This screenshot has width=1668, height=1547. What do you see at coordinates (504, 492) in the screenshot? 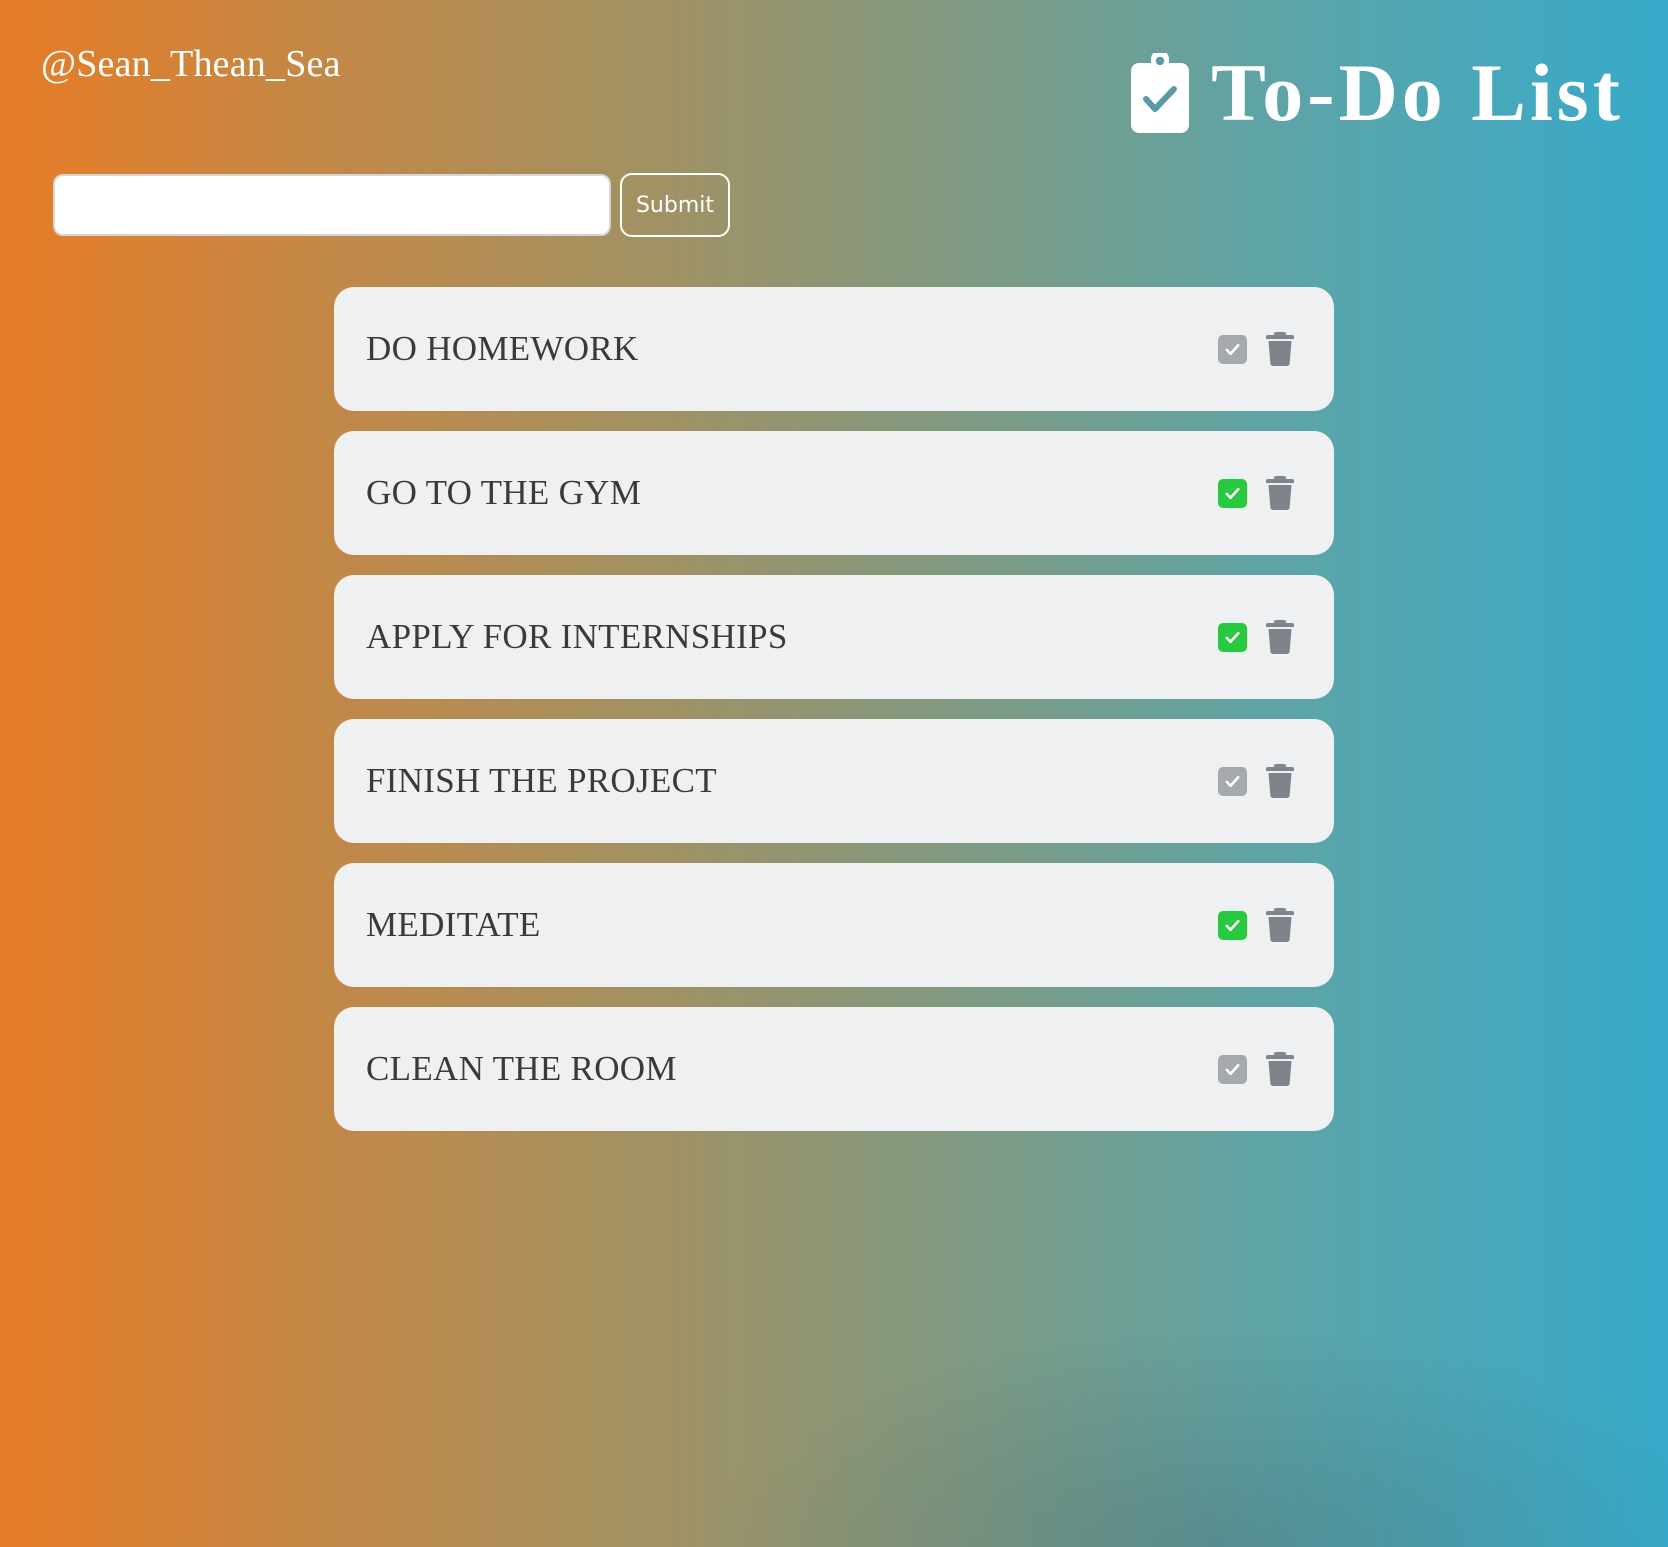
I see `todo-text: GO TO THE GYM` at bounding box center [504, 492].